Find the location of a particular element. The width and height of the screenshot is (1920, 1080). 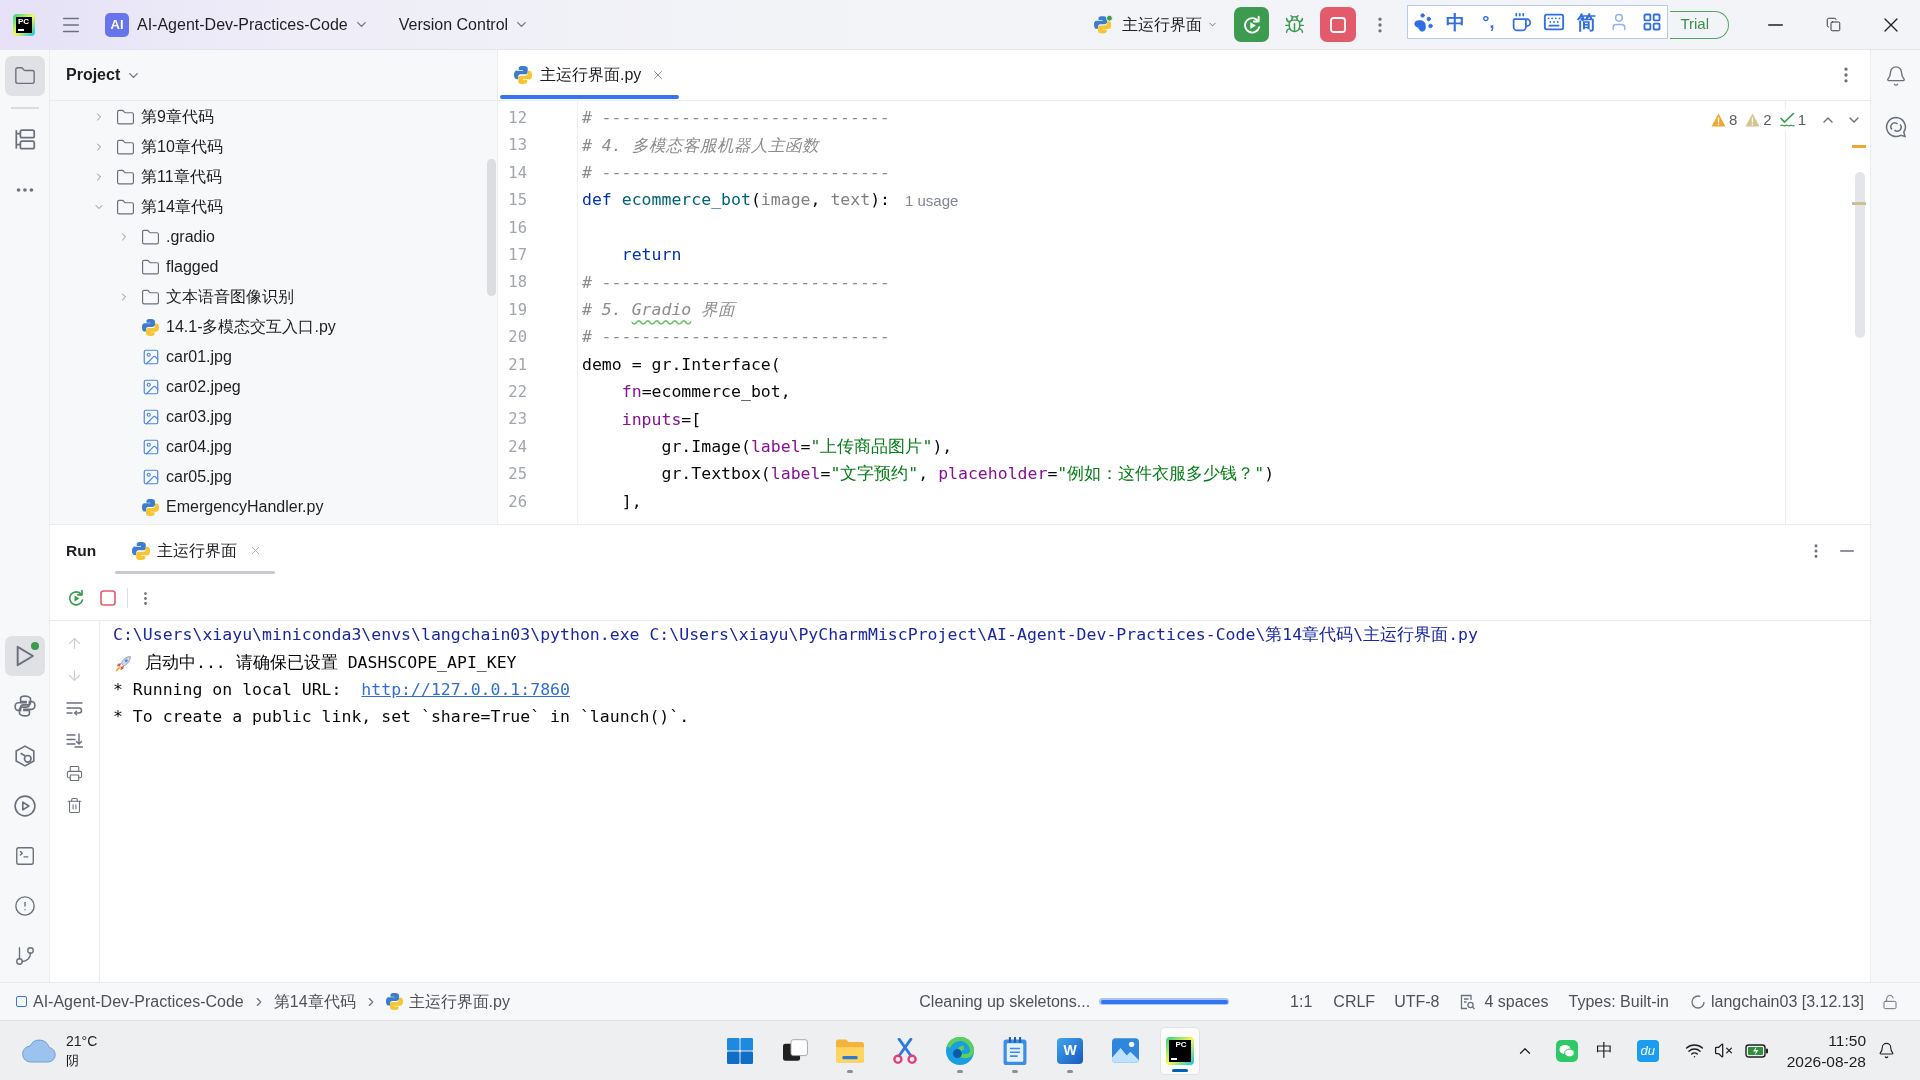

tree-item: 文本语音图像识别 is located at coordinates (217, 297).